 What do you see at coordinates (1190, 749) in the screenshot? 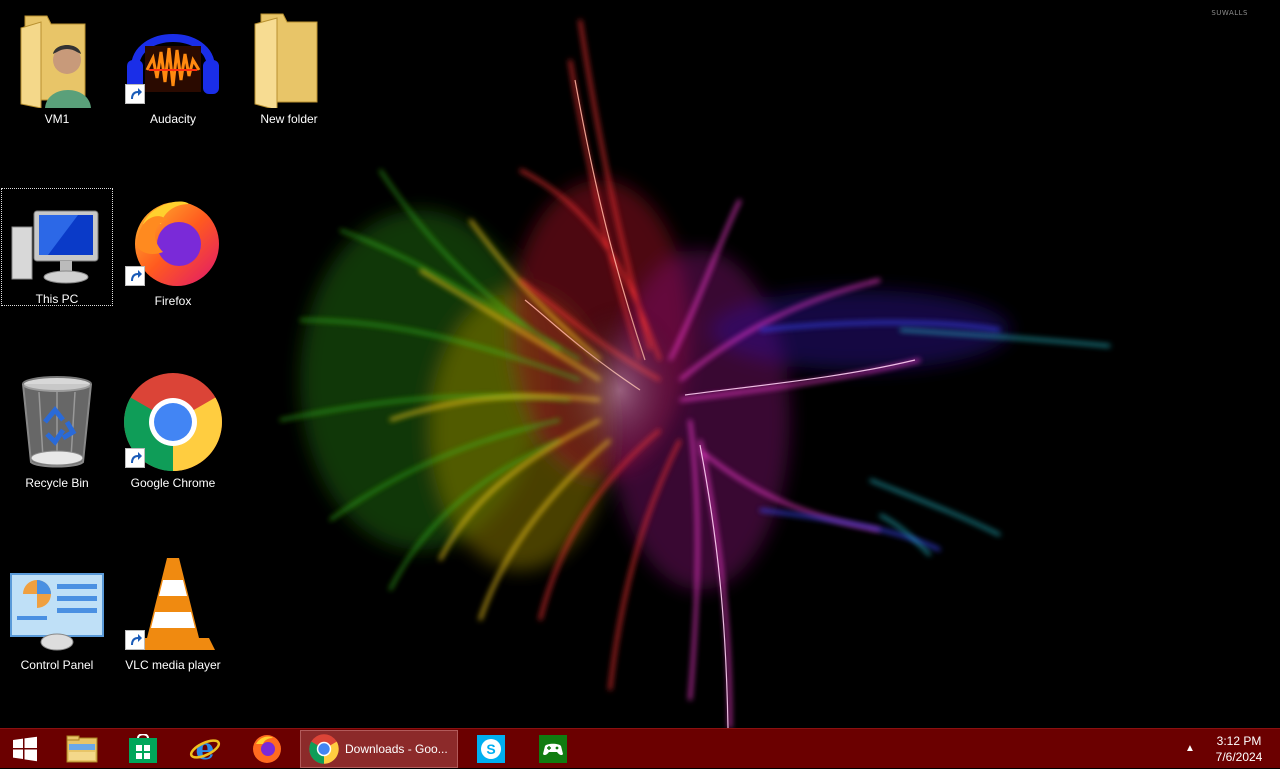
I see `show-hidden-icons-button: ▲` at bounding box center [1190, 749].